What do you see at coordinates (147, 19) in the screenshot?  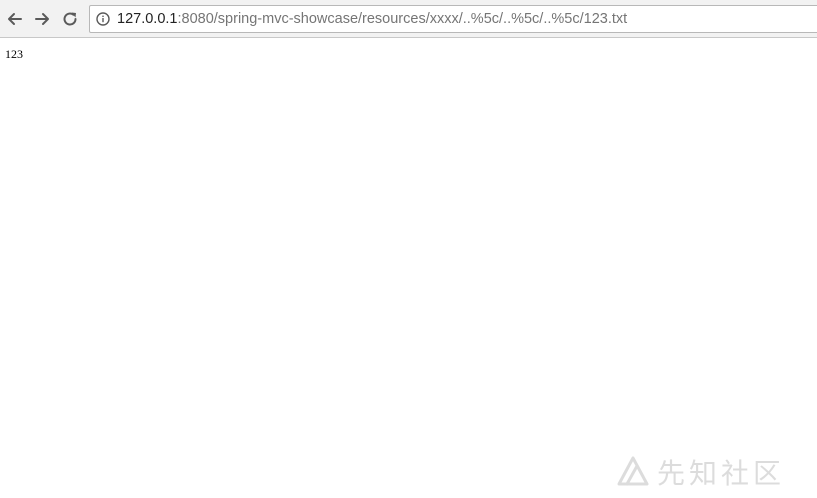 I see `url-host: 127.0.0.1` at bounding box center [147, 19].